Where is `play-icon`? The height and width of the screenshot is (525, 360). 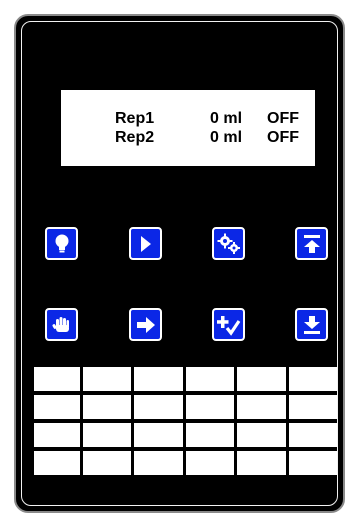
play-icon is located at coordinates (145, 243).